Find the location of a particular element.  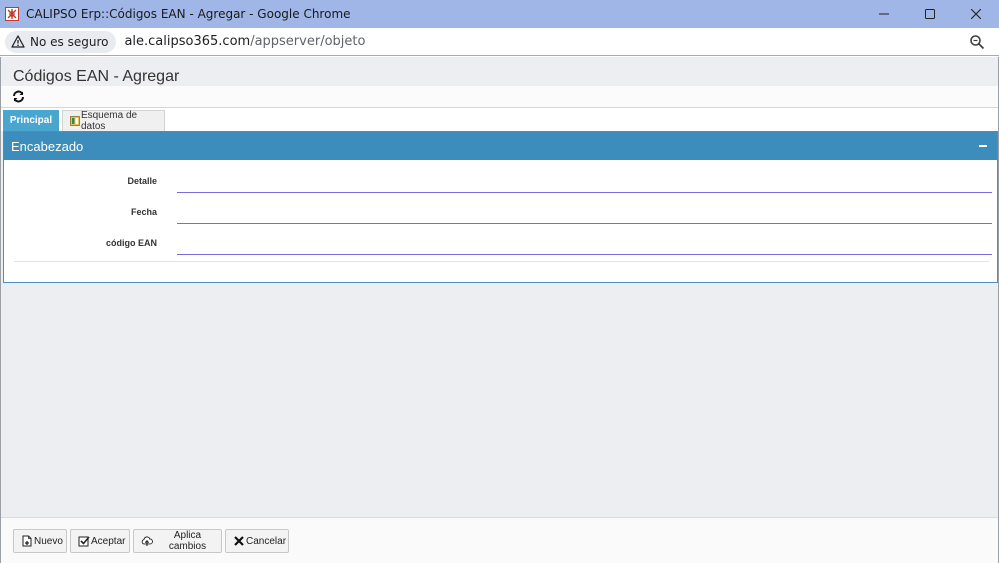

field-row-codigo-ean: código EAN is located at coordinates (500, 243).